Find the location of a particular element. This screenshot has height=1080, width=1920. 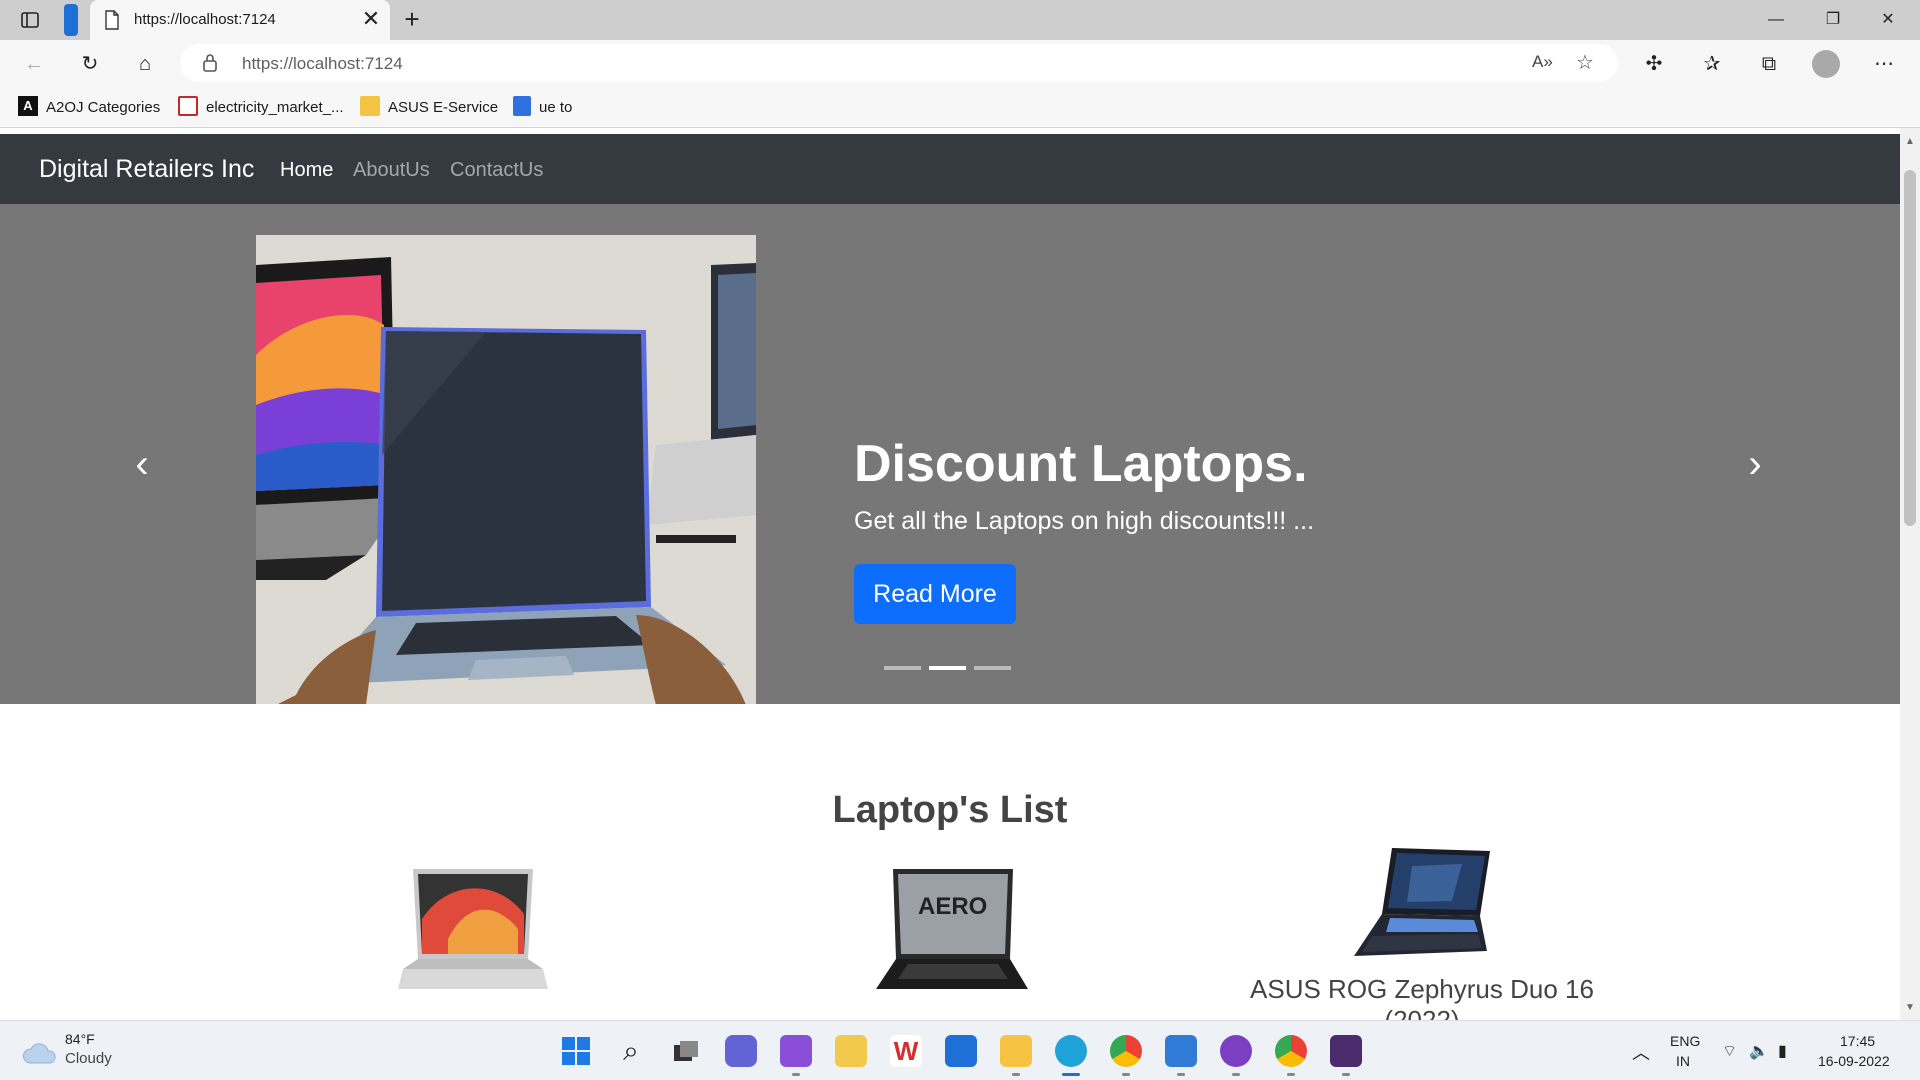

pdf-icon is located at coordinates (188, 106).